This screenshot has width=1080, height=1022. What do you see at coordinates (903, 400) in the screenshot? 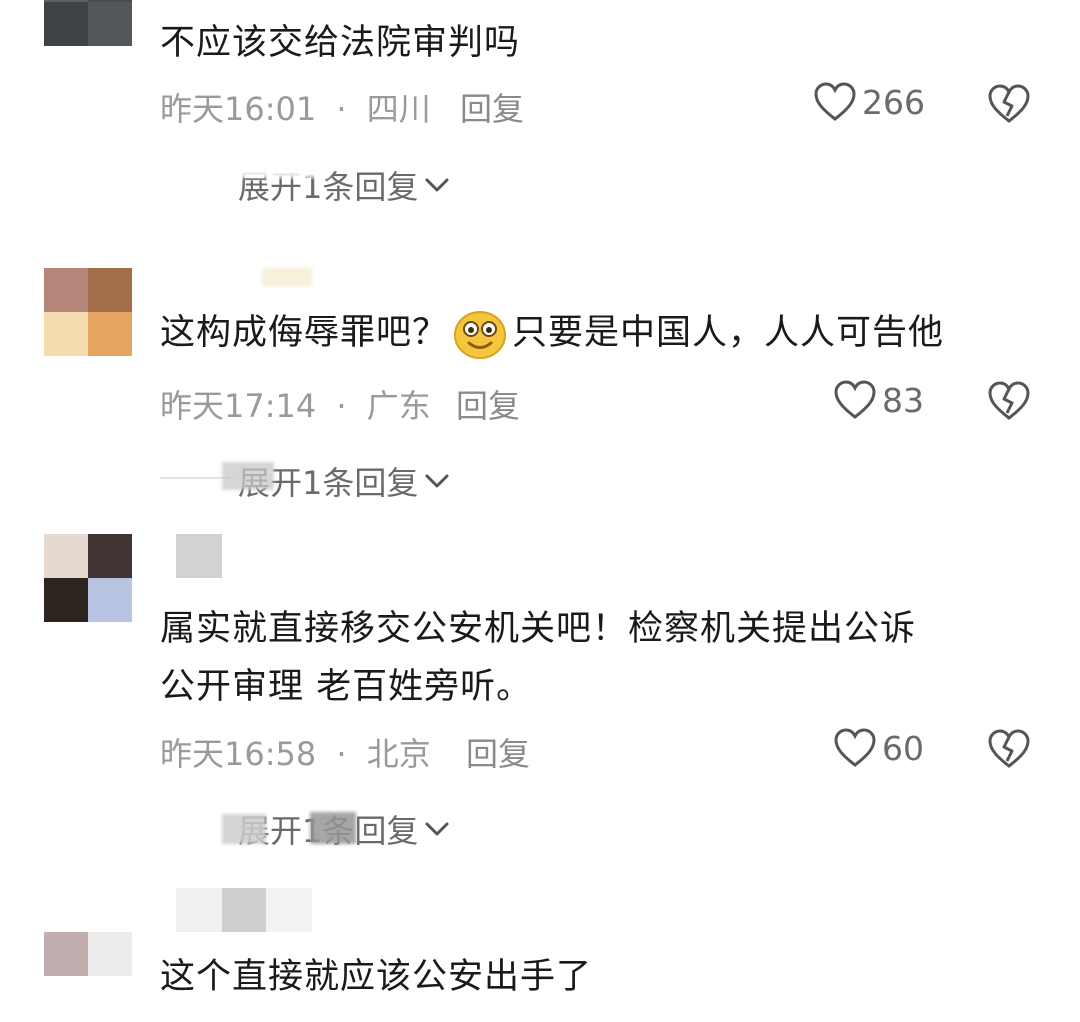
I see `like-count: 83` at bounding box center [903, 400].